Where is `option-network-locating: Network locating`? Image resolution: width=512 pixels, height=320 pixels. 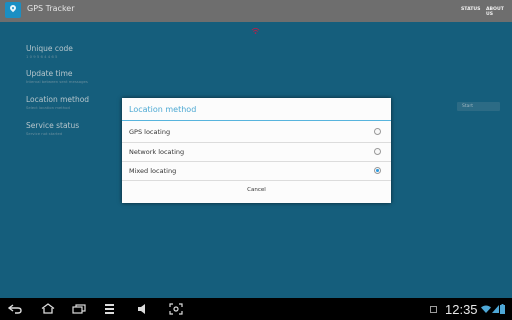
option-network-locating: Network locating is located at coordinates (256, 152).